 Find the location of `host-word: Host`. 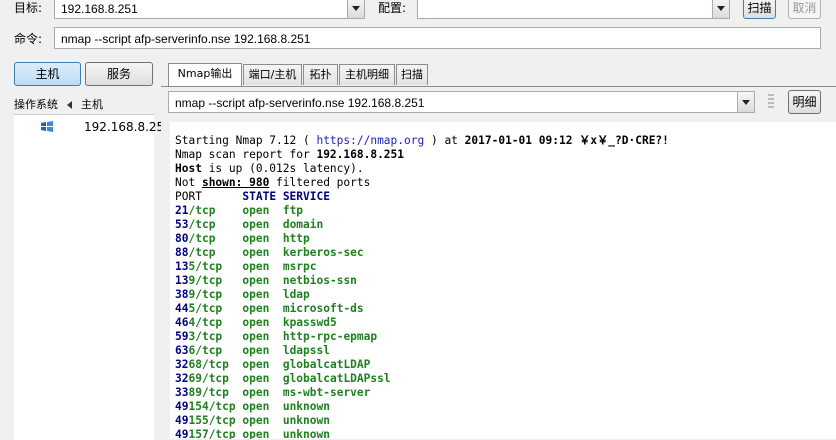

host-word: Host is located at coordinates (188, 168).